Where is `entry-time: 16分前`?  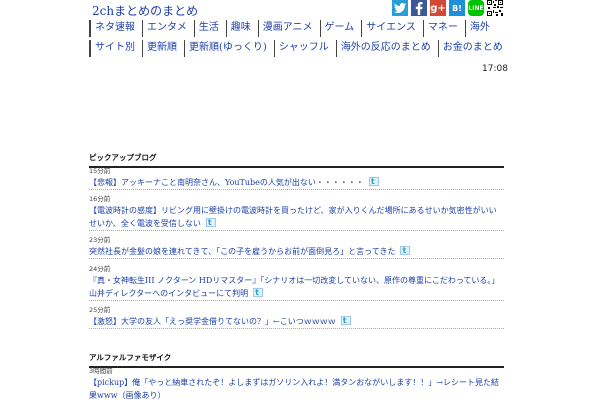
entry-time: 16分前 is located at coordinates (100, 199).